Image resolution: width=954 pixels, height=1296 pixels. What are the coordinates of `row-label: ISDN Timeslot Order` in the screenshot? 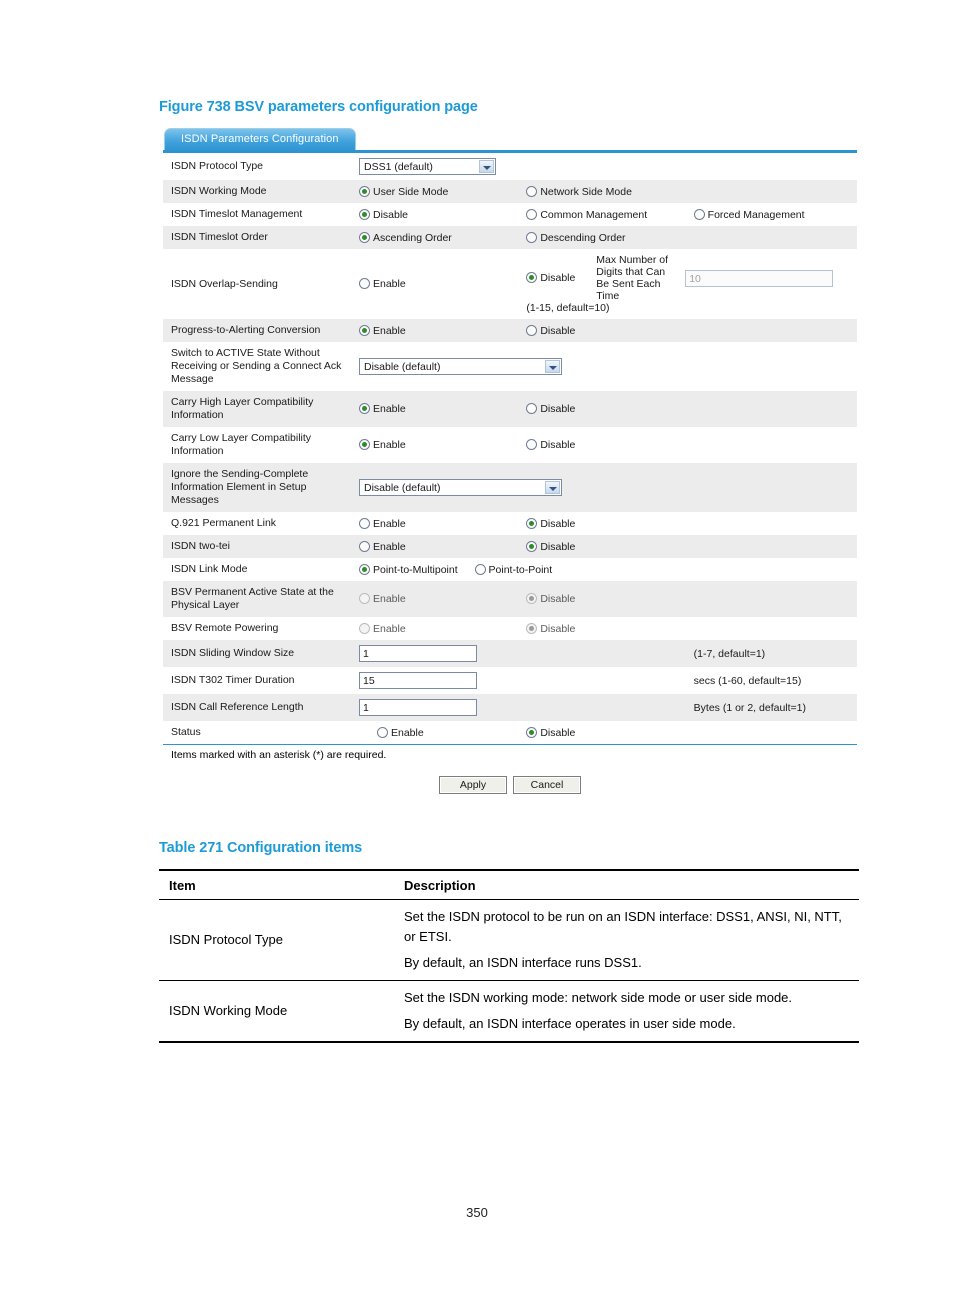 It's located at (259, 237).